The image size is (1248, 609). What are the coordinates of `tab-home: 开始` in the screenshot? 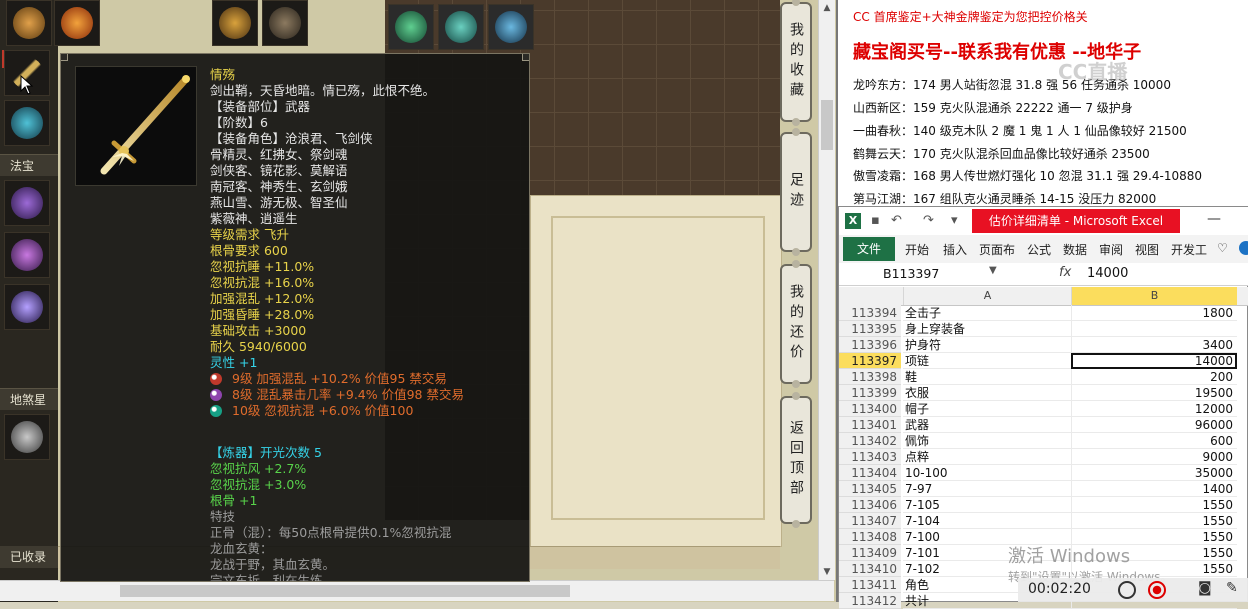 It's located at (917, 249).